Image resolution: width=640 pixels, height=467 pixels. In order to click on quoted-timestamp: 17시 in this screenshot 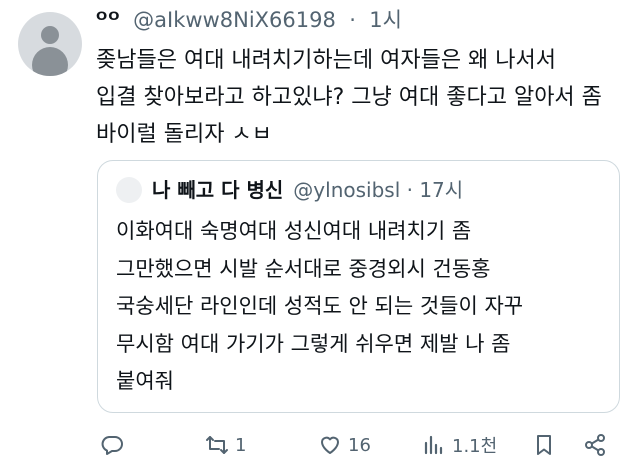, I will do `click(441, 190)`.